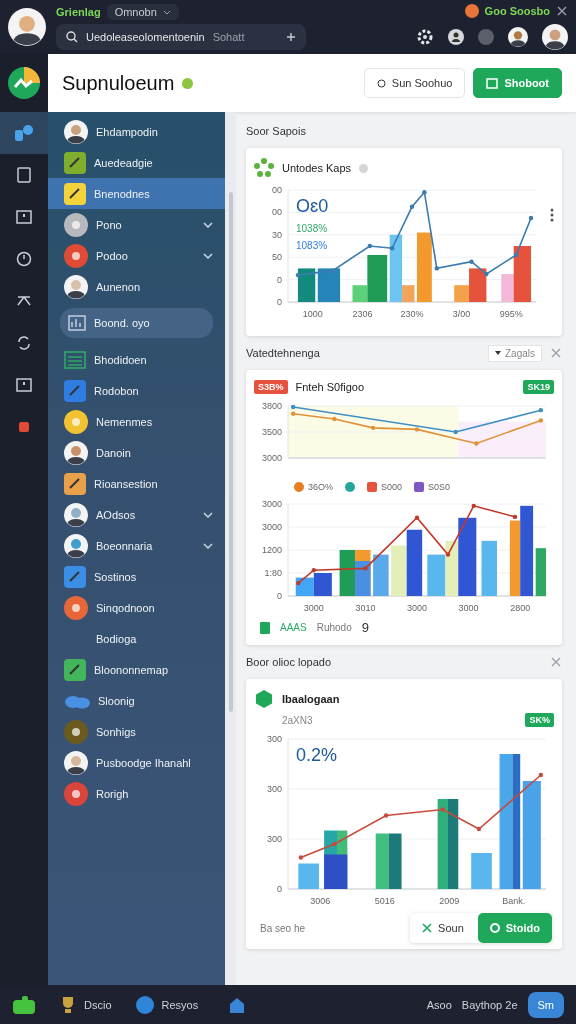 This screenshot has width=576, height=1024. I want to click on taskbar-item: Dscio, so click(86, 1004).